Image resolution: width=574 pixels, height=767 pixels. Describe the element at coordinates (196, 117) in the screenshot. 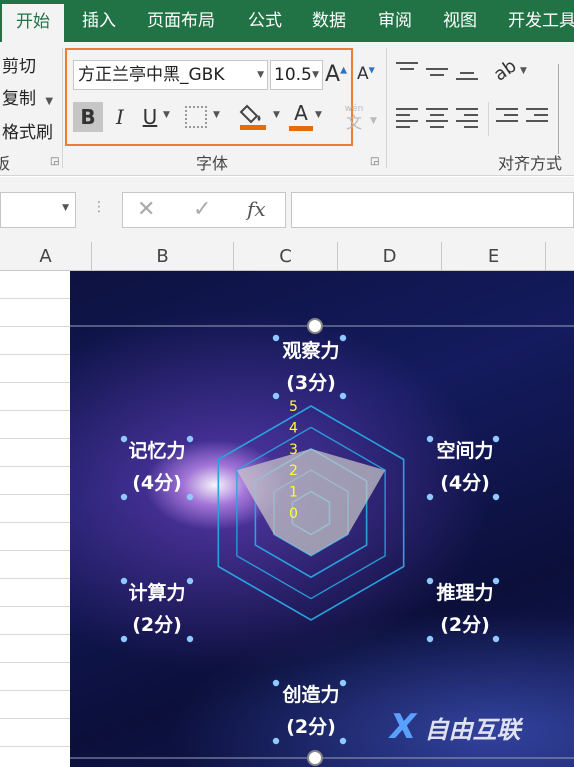

I see `border-icon` at that location.